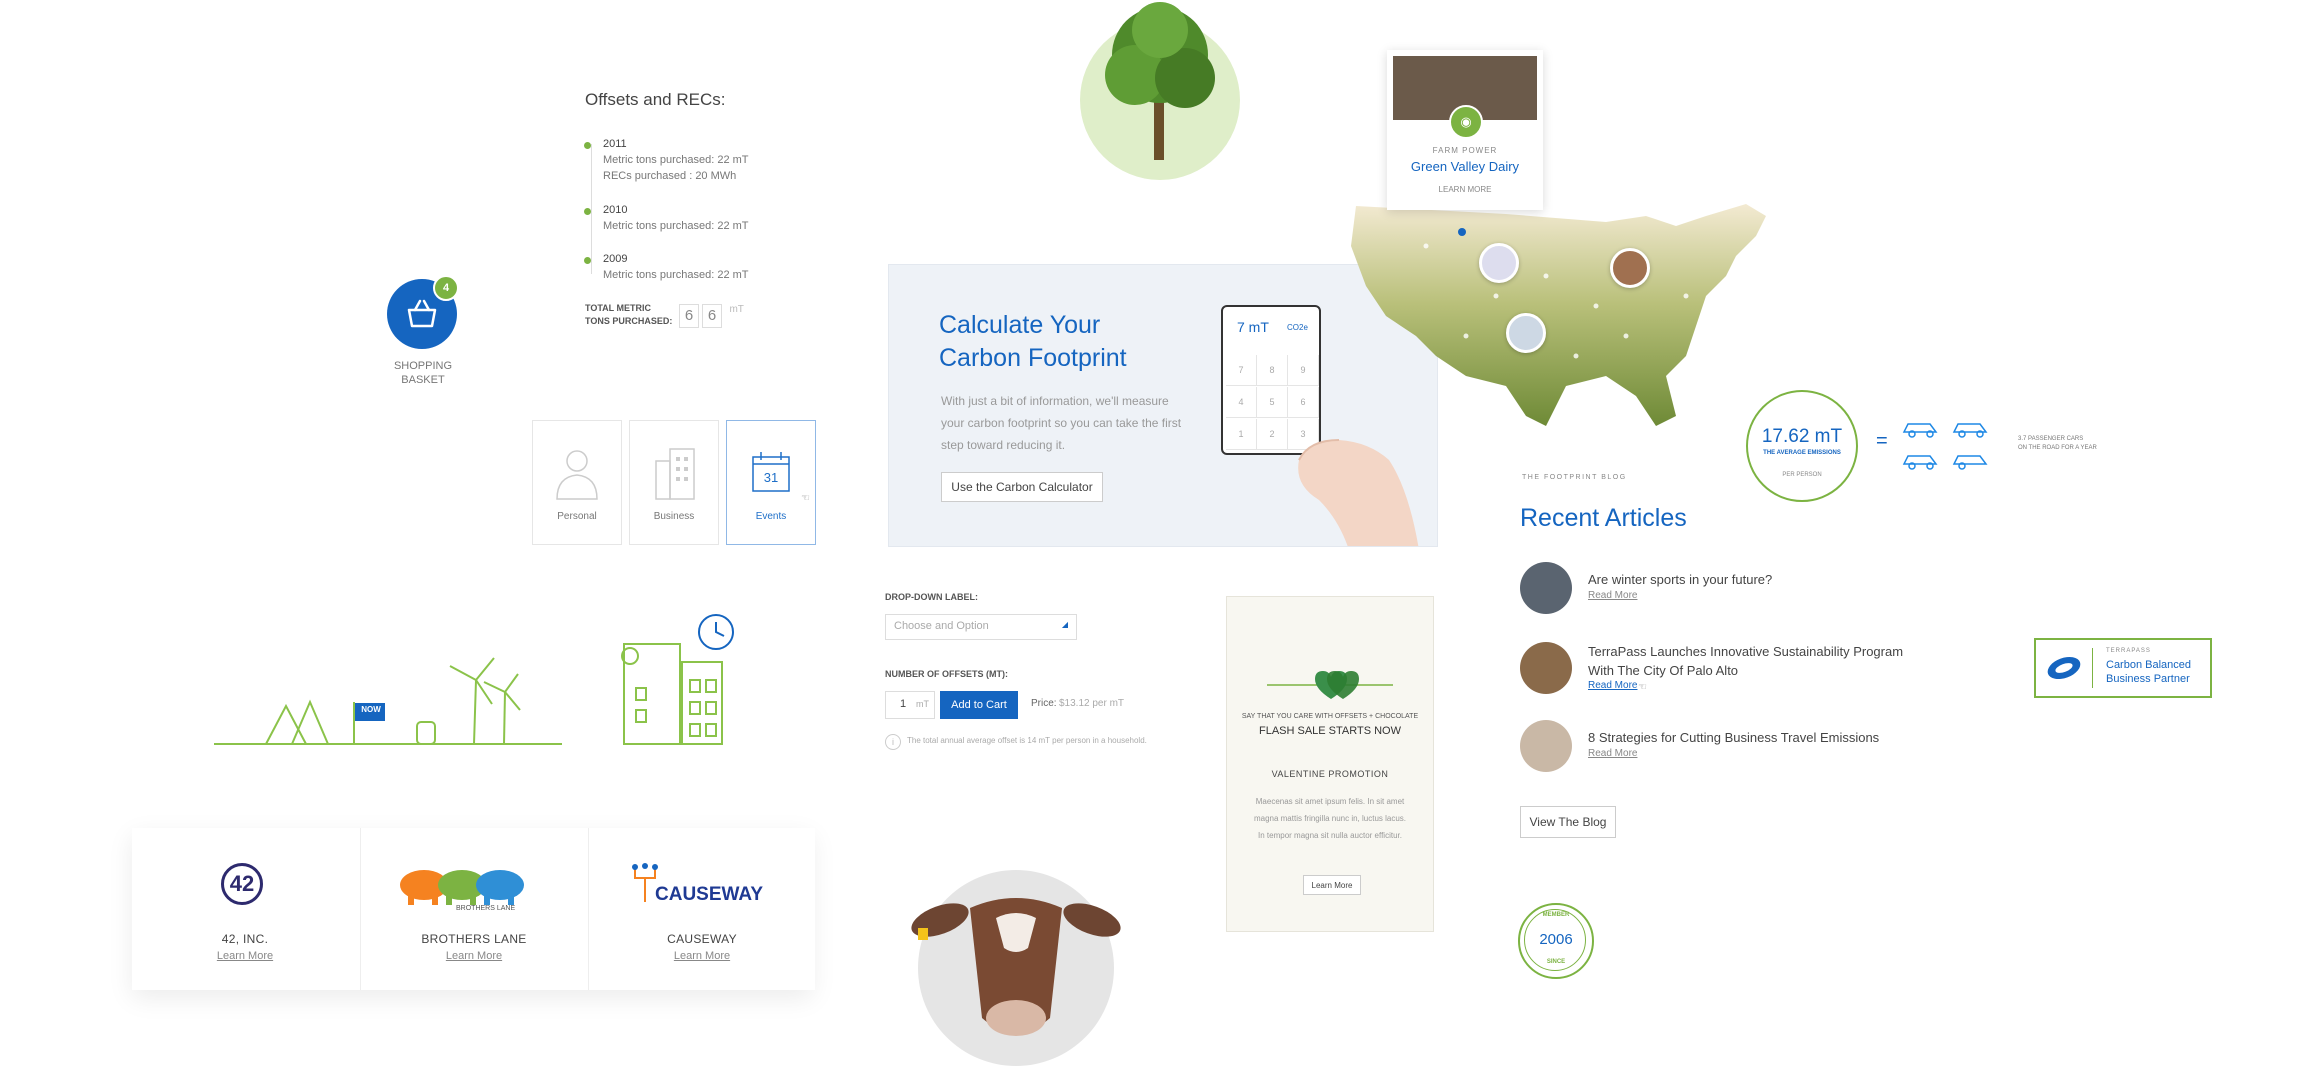  What do you see at coordinates (423, 335) in the screenshot?
I see `shopping-basket: 4 SHOPPING BASKET` at bounding box center [423, 335].